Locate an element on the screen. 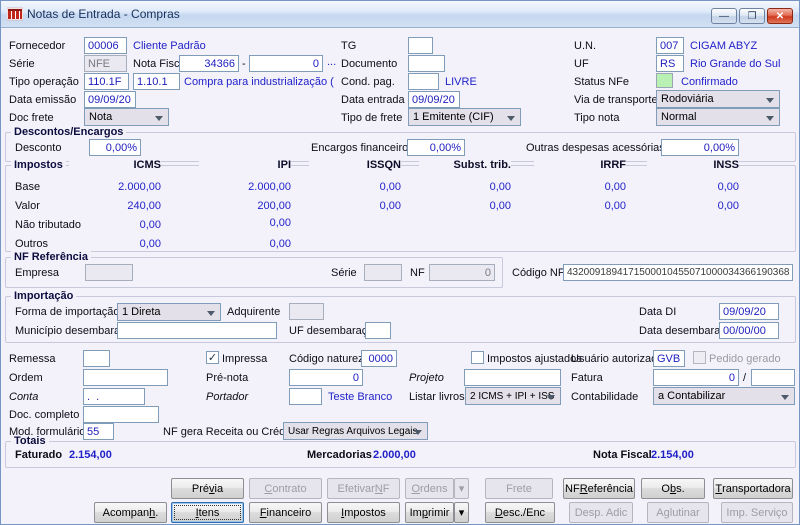 Image resolution: width=800 pixels, height=525 pixels. desc-enc-button: Desc./Enc is located at coordinates (520, 512).